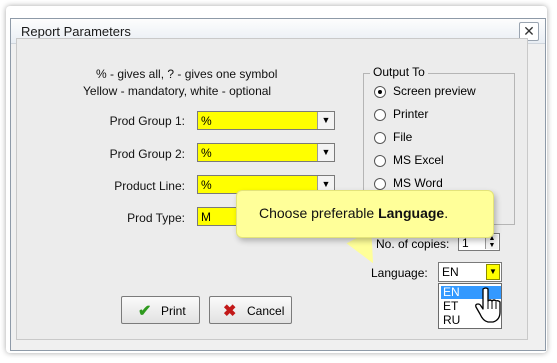  What do you see at coordinates (319, 213) in the screenshot?
I see `callout-text-prefix: Choose preferable` at bounding box center [319, 213].